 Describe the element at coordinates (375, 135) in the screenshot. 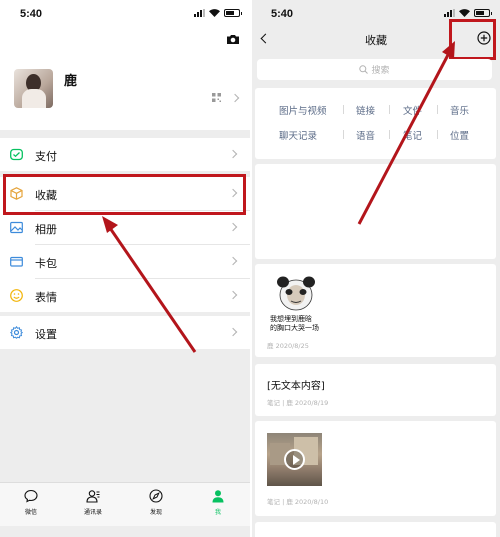

I see `filter-row-2: 聊天记录 语音 笔记 位置` at that location.